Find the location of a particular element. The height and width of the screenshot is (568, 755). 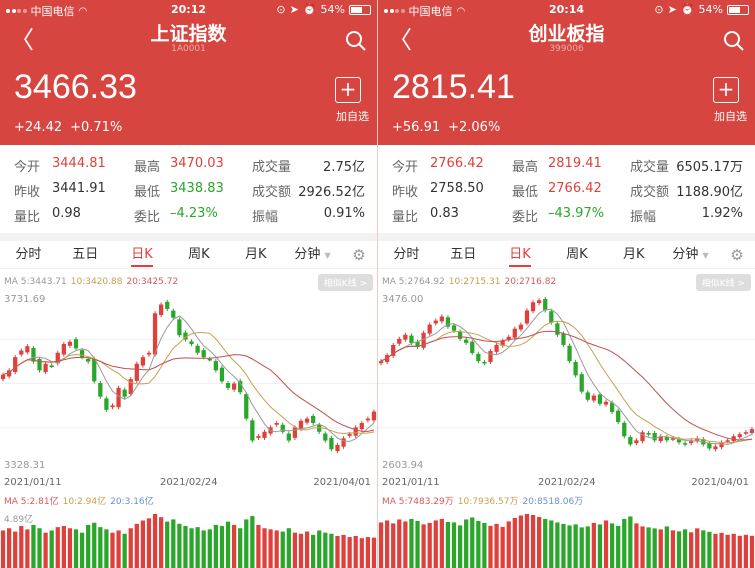

high-value: 3470.03 is located at coordinates (197, 163).